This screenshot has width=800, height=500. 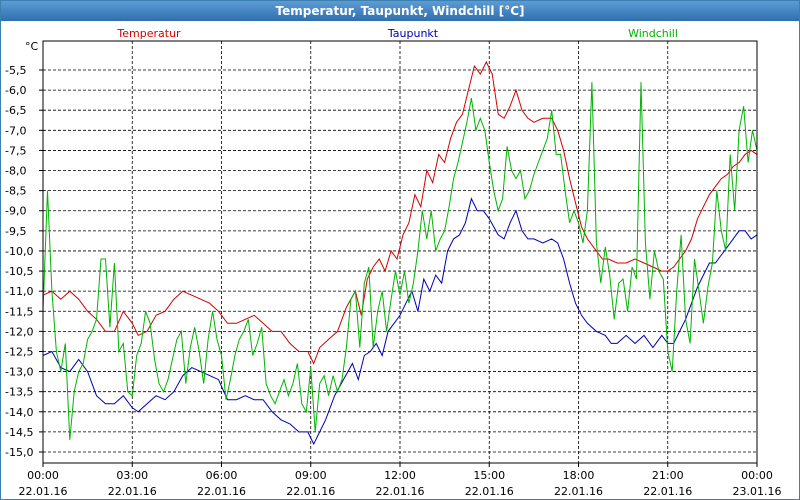 What do you see at coordinates (311, 475) in the screenshot?
I see `x-tick-time: 09:00` at bounding box center [311, 475].